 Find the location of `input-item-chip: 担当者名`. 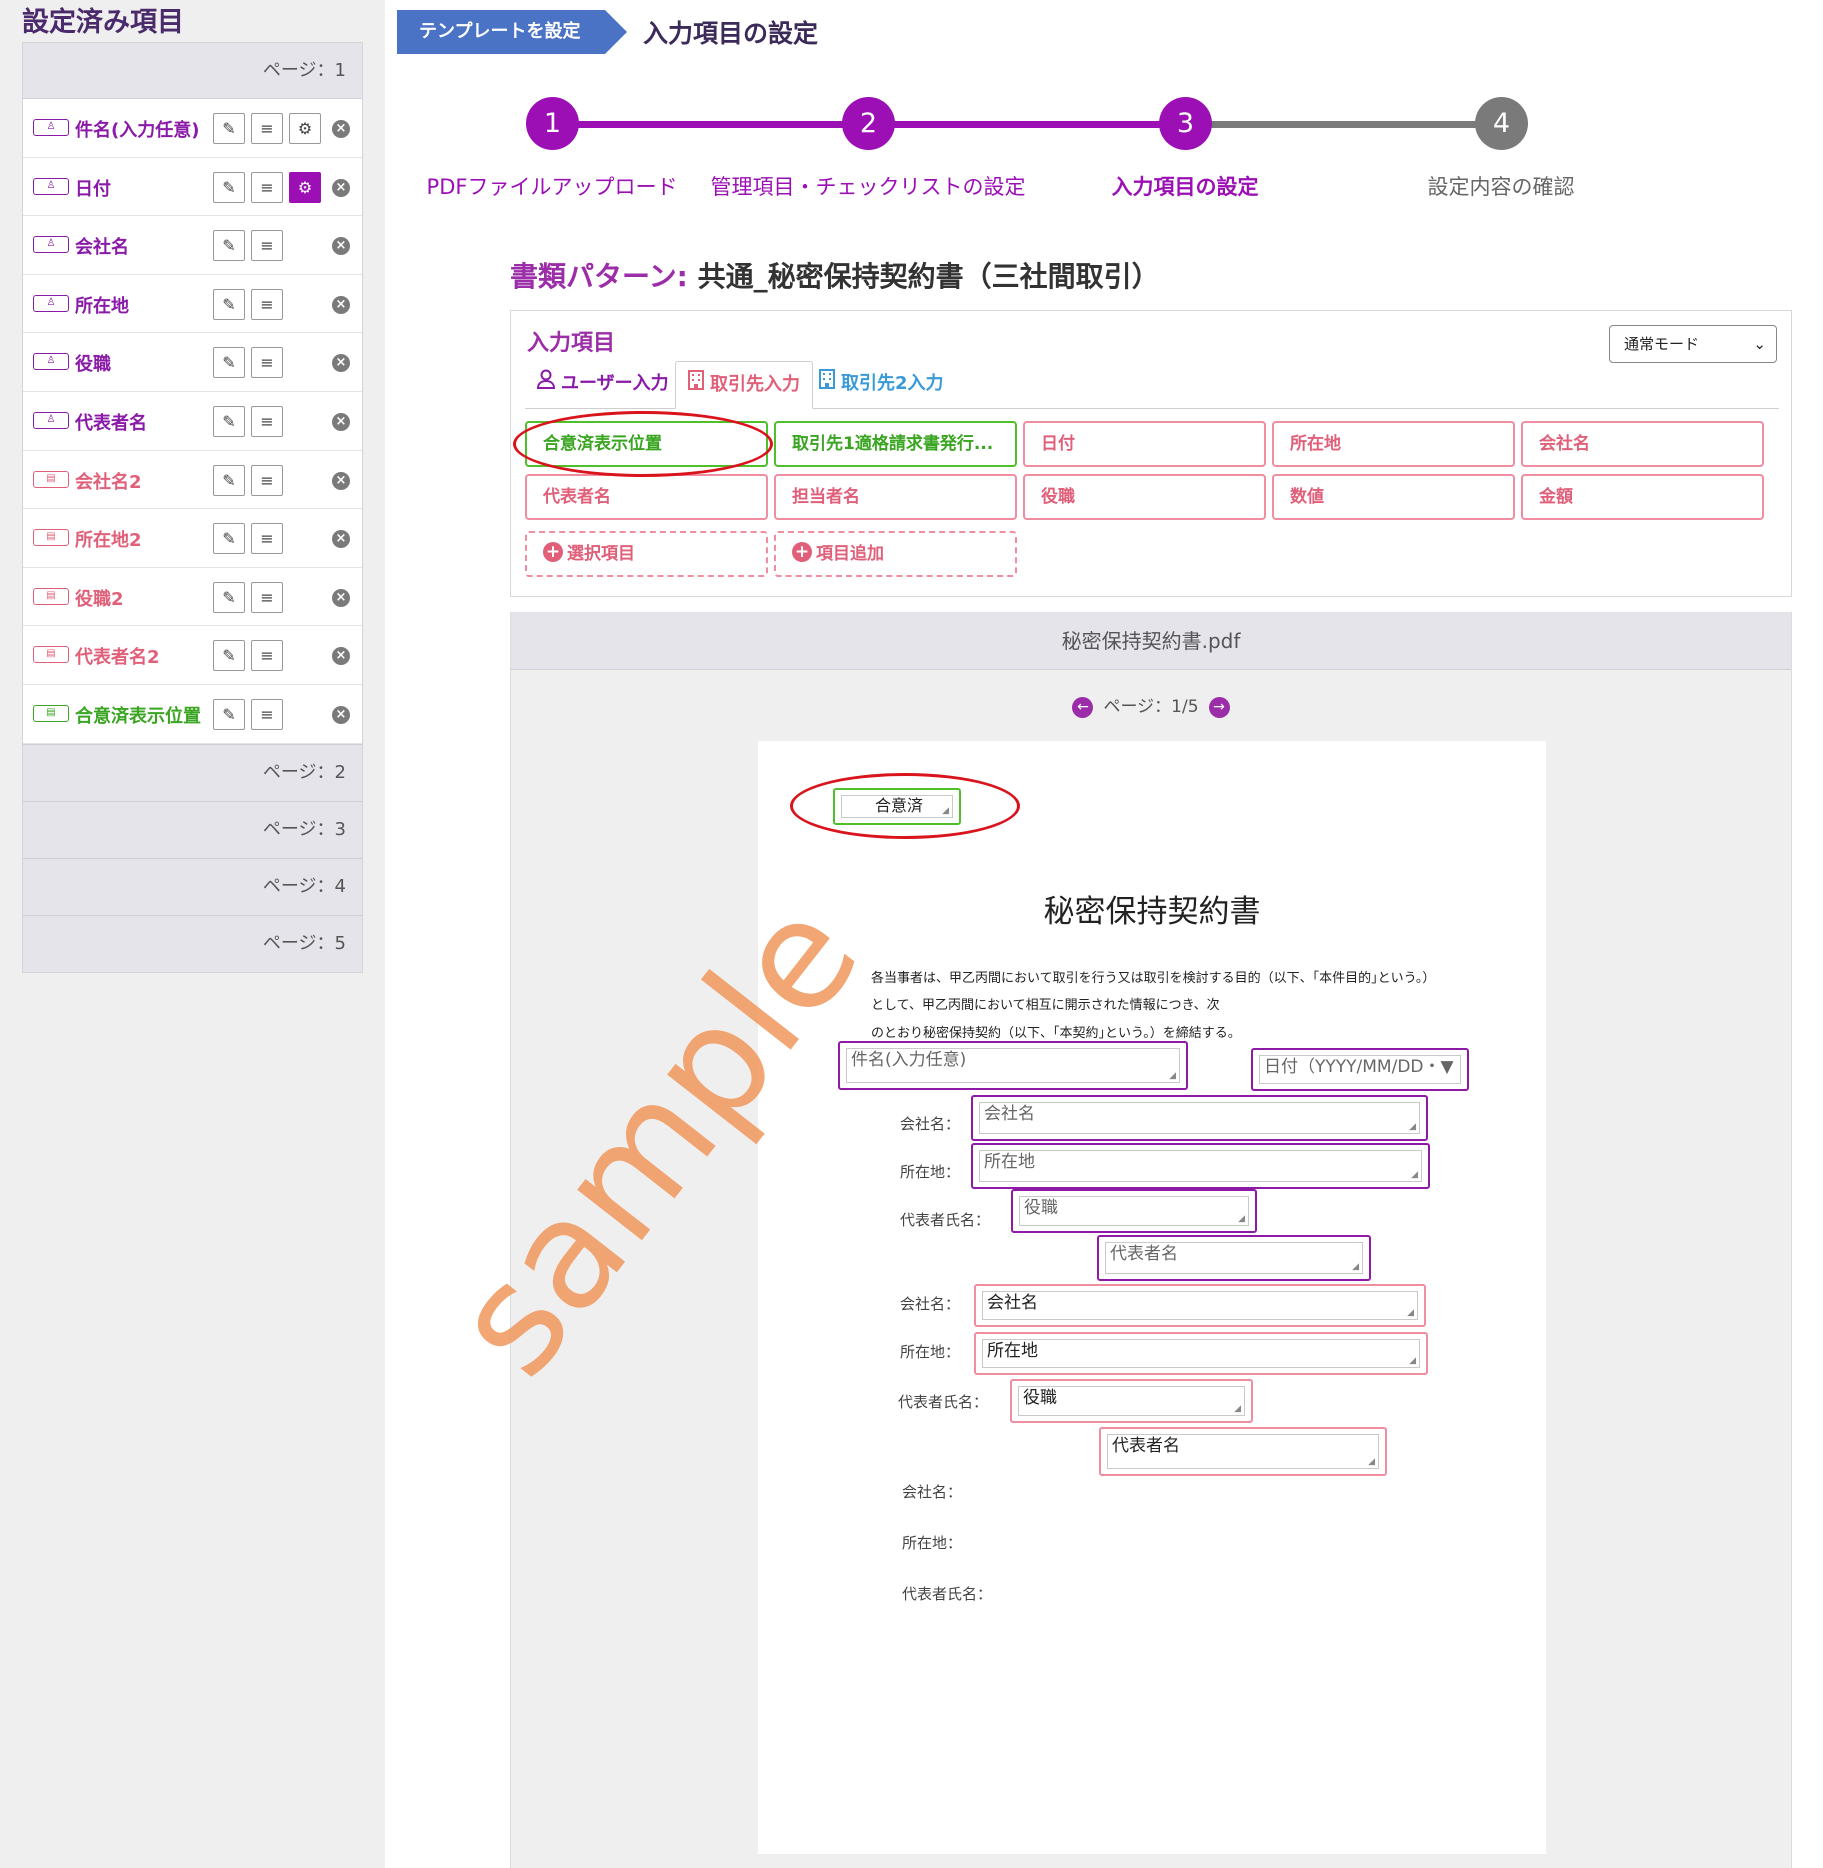

input-item-chip: 担当者名 is located at coordinates (895, 497).